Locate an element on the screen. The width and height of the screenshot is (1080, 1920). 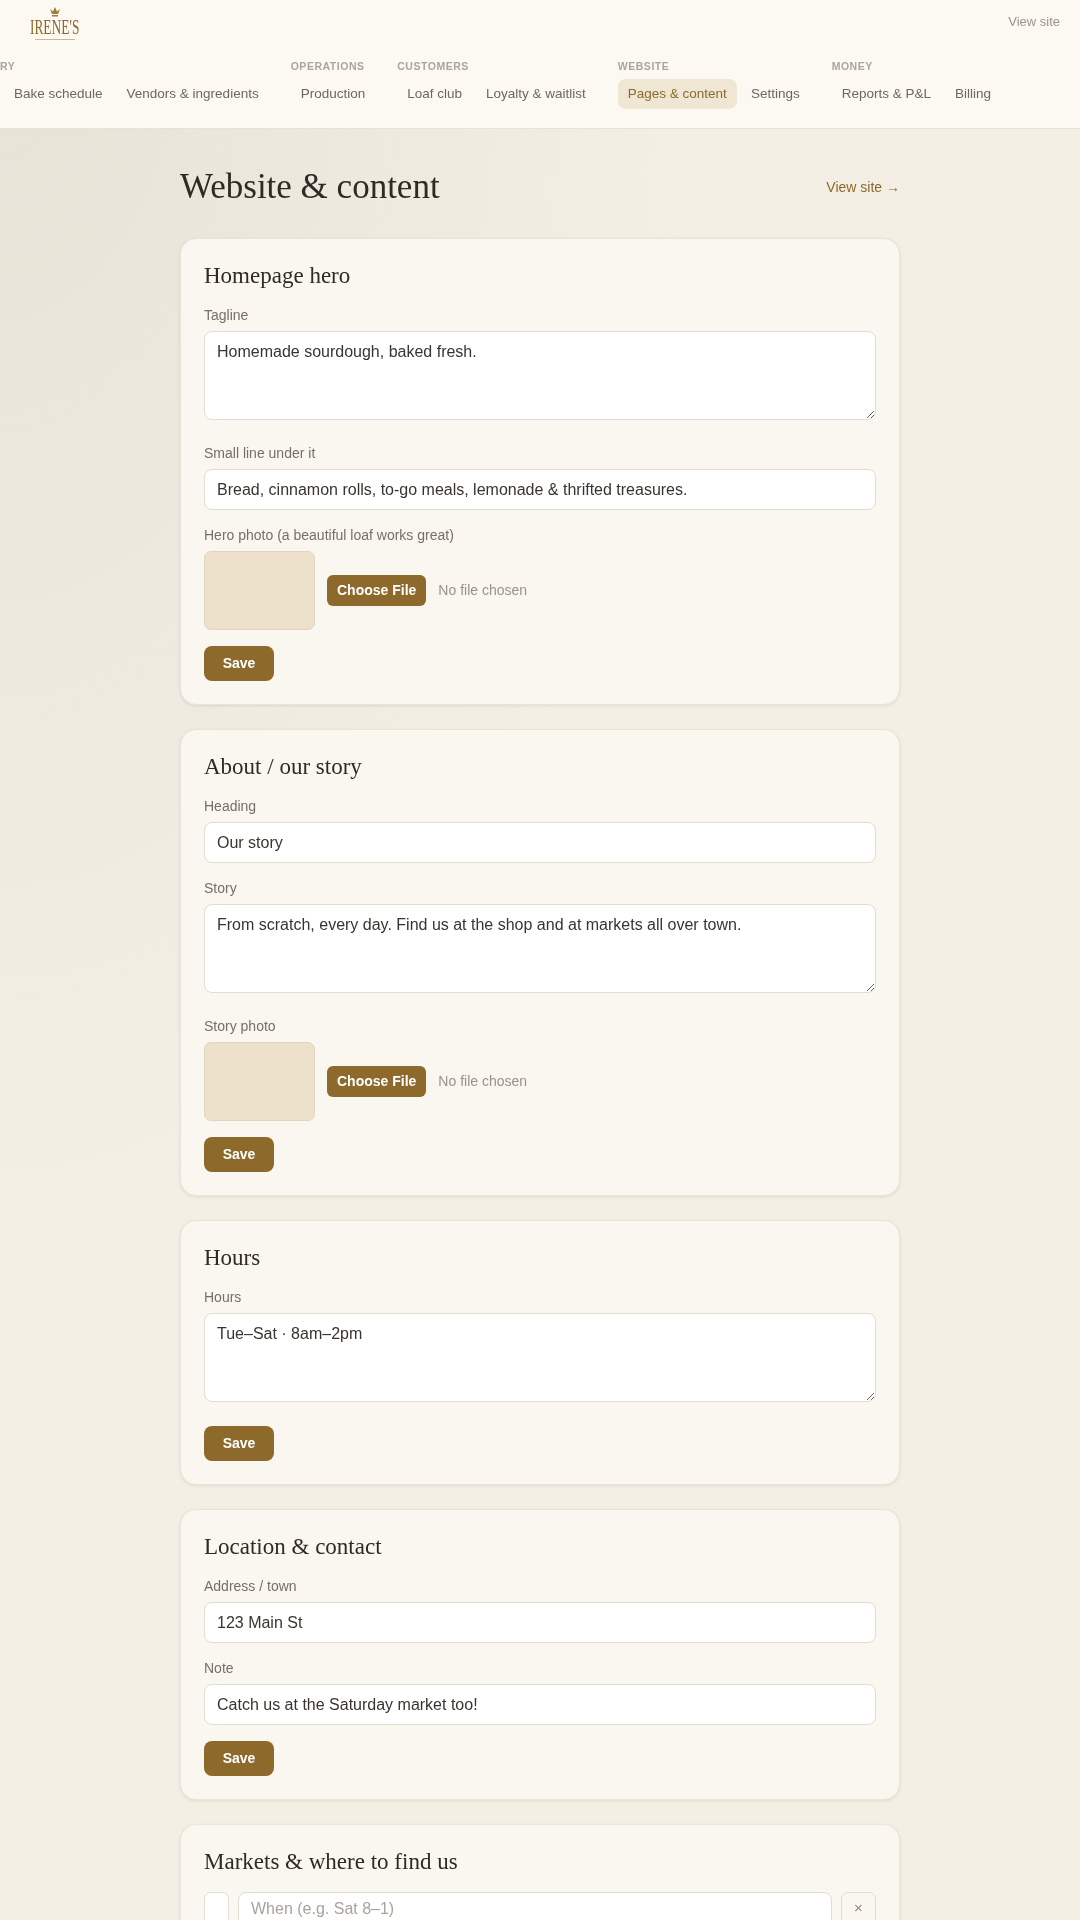
field-label: Story photo is located at coordinates (240, 1026).